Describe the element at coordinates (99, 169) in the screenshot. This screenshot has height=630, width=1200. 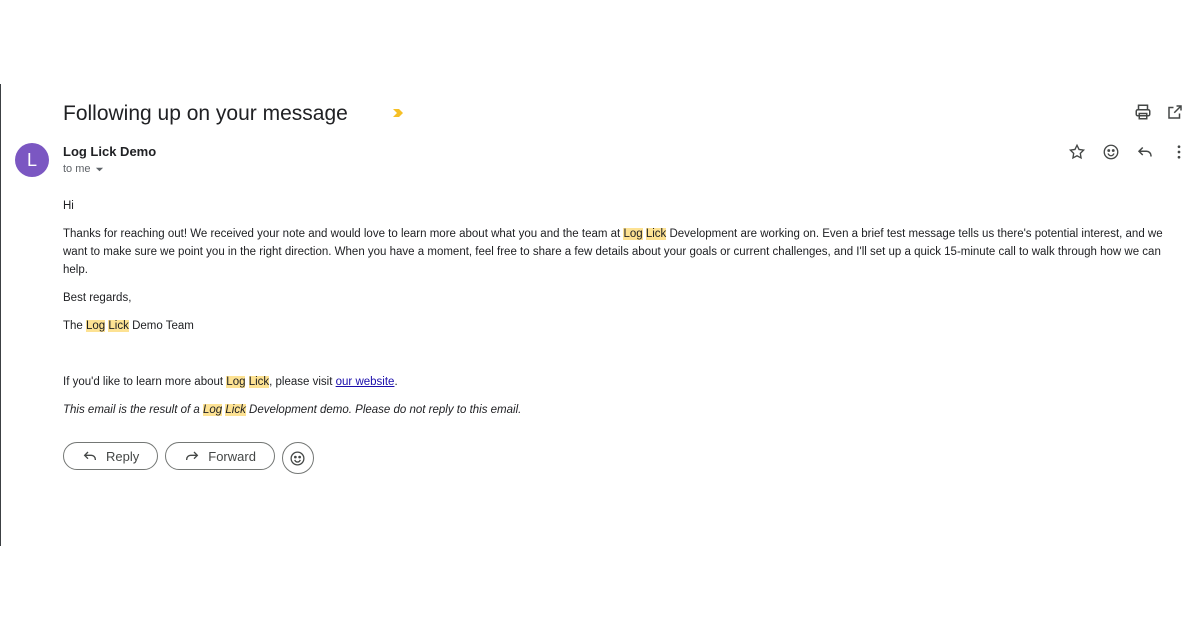
I see `caret-down-icon` at that location.